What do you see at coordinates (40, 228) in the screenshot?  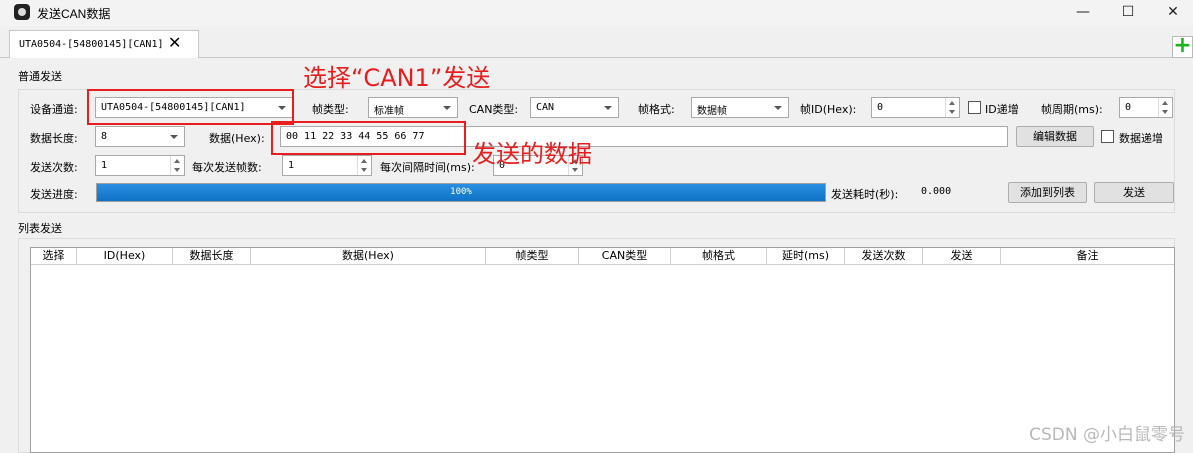 I see `list-send-group-label: 列表发送` at bounding box center [40, 228].